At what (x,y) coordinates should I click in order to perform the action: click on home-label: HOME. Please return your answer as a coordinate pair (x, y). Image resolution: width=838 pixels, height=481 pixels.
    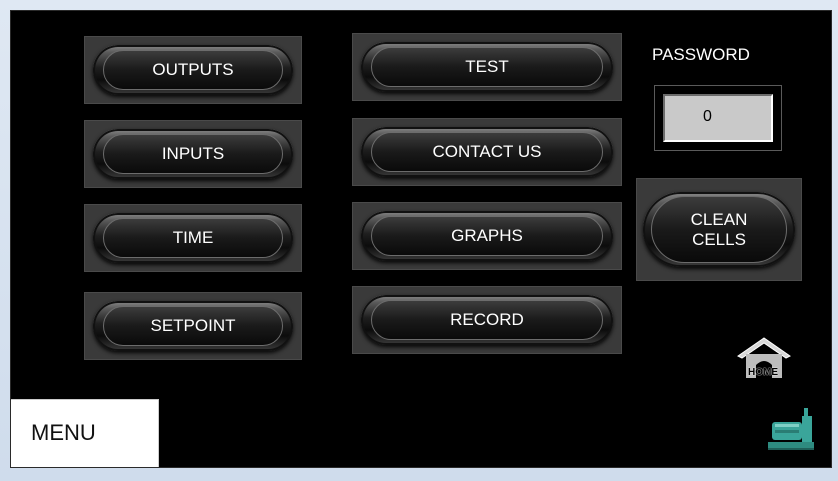
    Looking at the image, I should click on (763, 372).